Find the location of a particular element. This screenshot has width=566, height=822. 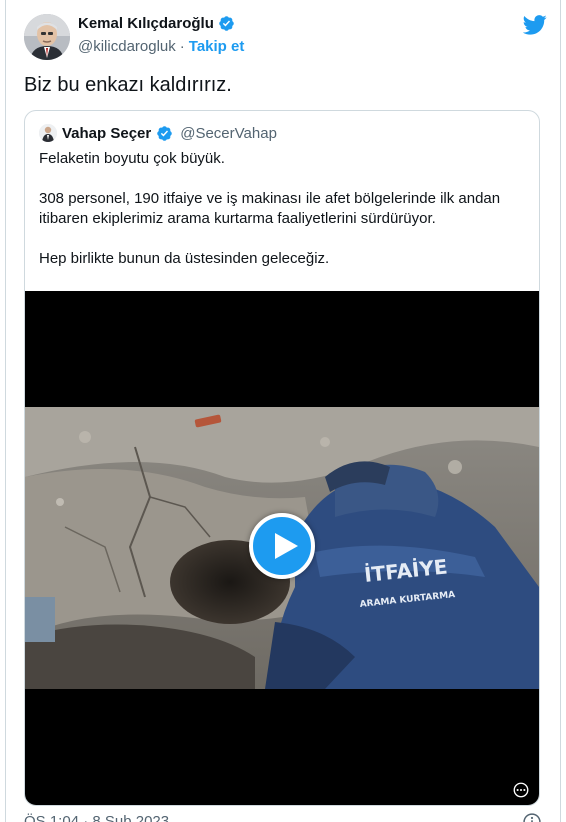

play-button is located at coordinates (282, 546).